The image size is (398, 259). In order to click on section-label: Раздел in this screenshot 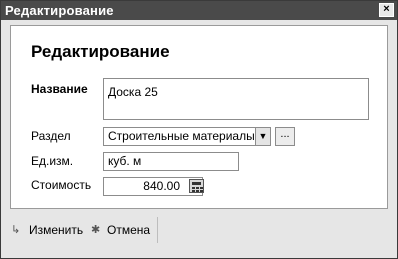, I will do `click(51, 136)`.